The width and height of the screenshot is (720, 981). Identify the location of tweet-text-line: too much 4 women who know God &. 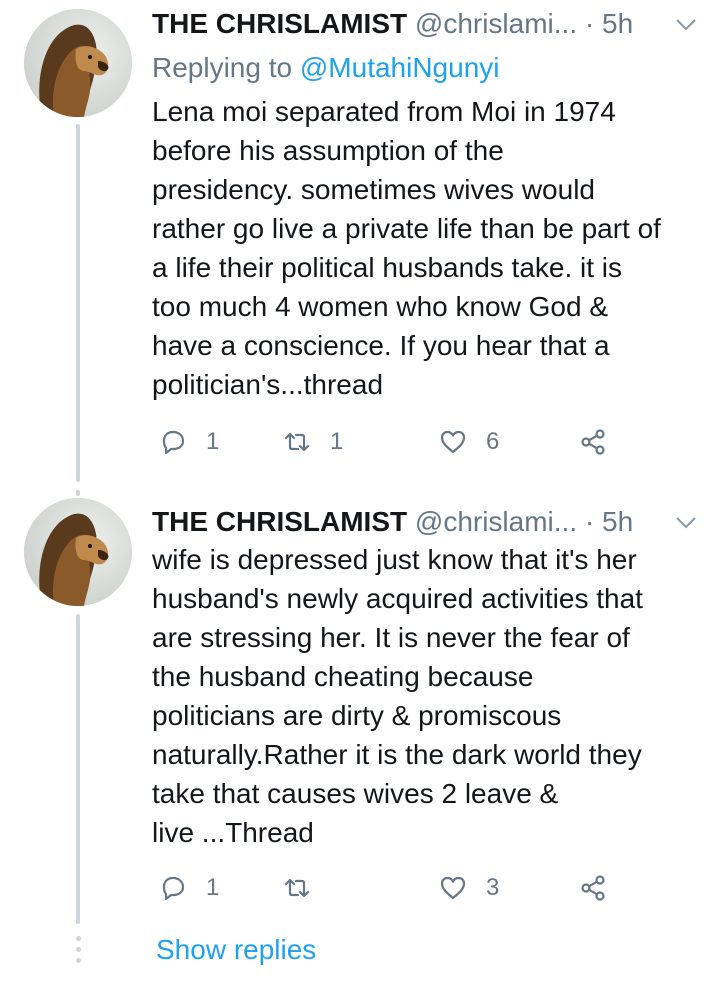
(380, 306).